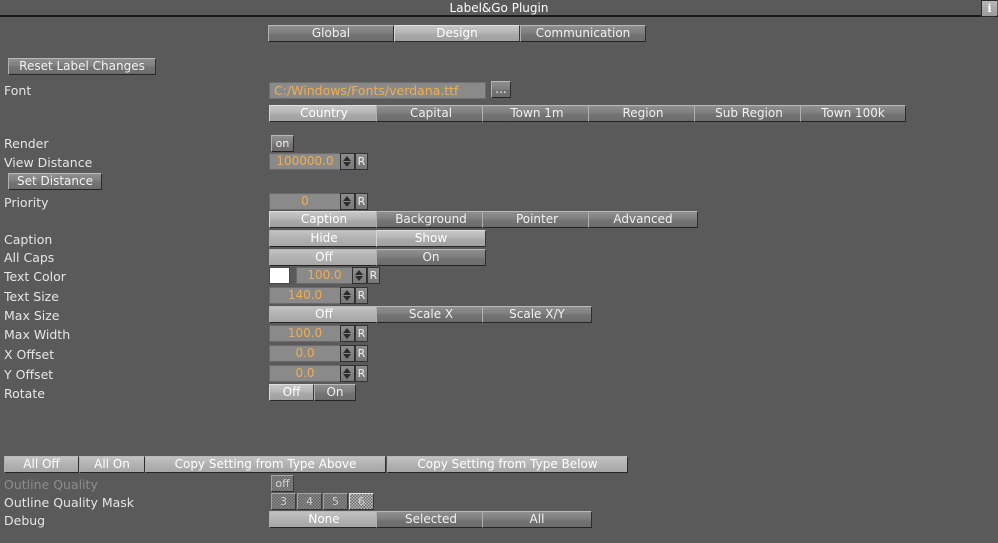  Describe the element at coordinates (26, 202) in the screenshot. I see `priority-label: Priority` at that location.